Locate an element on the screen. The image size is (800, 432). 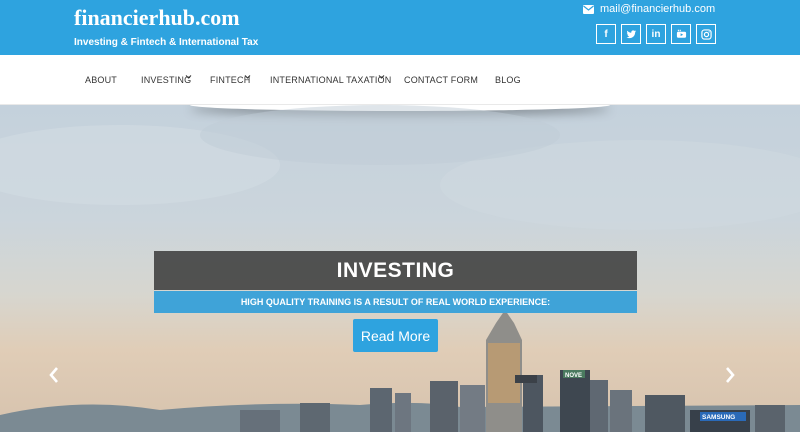
nav-item-blog: BLOG is located at coordinates (508, 80).